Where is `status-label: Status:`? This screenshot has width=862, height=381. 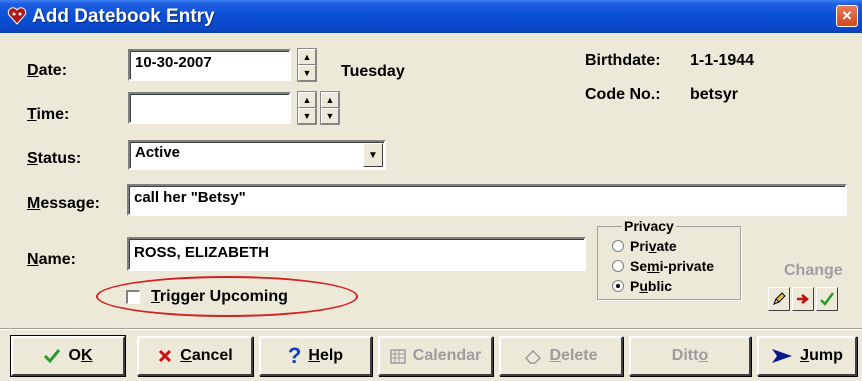
status-label: Status: is located at coordinates (54, 158).